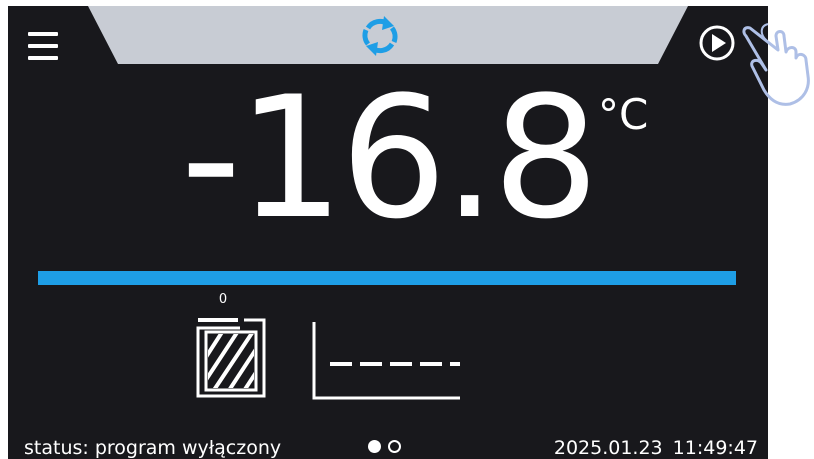 The height and width of the screenshot is (459, 814). Describe the element at coordinates (153, 448) in the screenshot. I see `status-text: status: program wyłączony` at that location.